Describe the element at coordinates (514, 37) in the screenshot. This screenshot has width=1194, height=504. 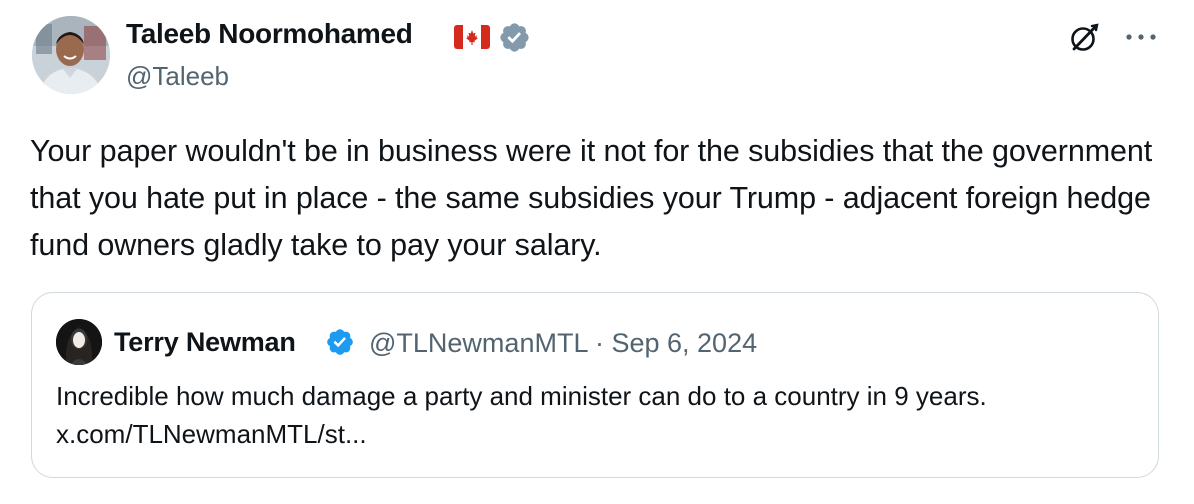
I see `verified-badge-icon` at that location.